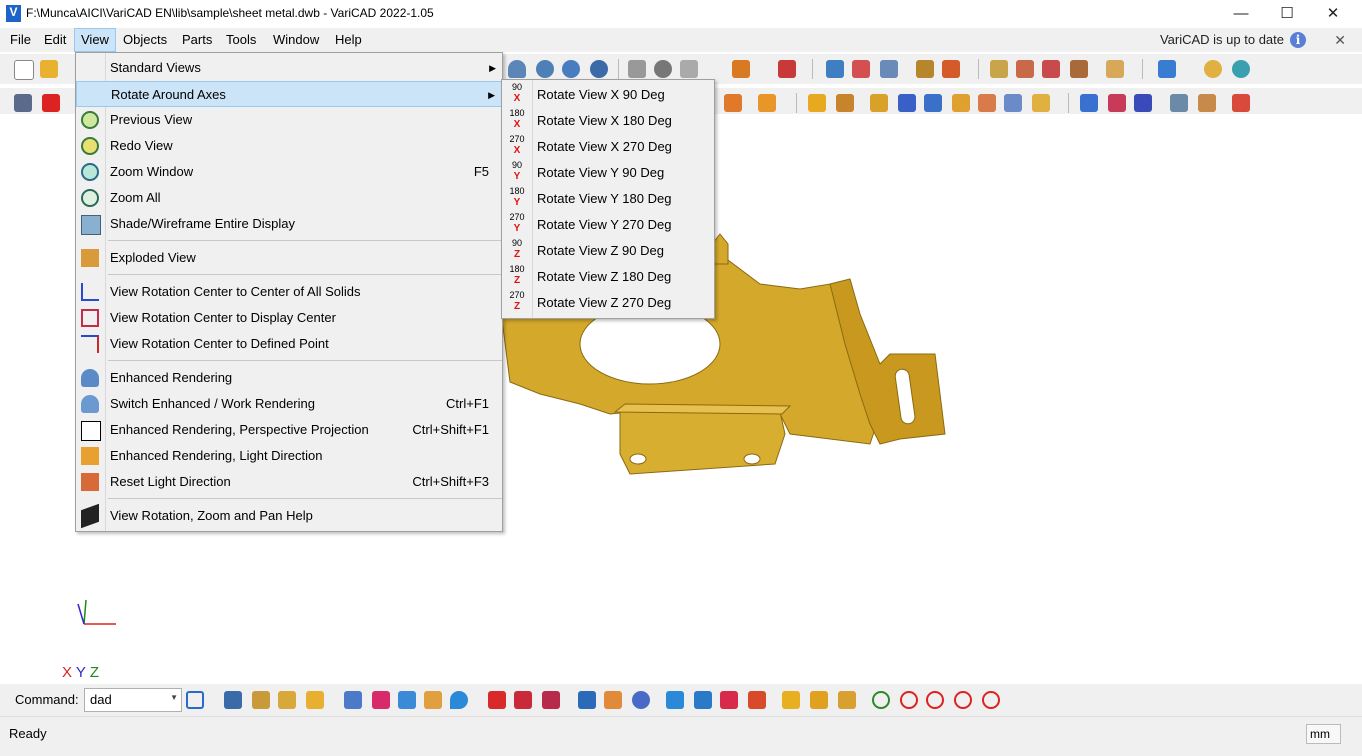 The width and height of the screenshot is (1362, 756). What do you see at coordinates (1089, 103) in the screenshot?
I see `center-solids-toolbar-icon` at bounding box center [1089, 103].